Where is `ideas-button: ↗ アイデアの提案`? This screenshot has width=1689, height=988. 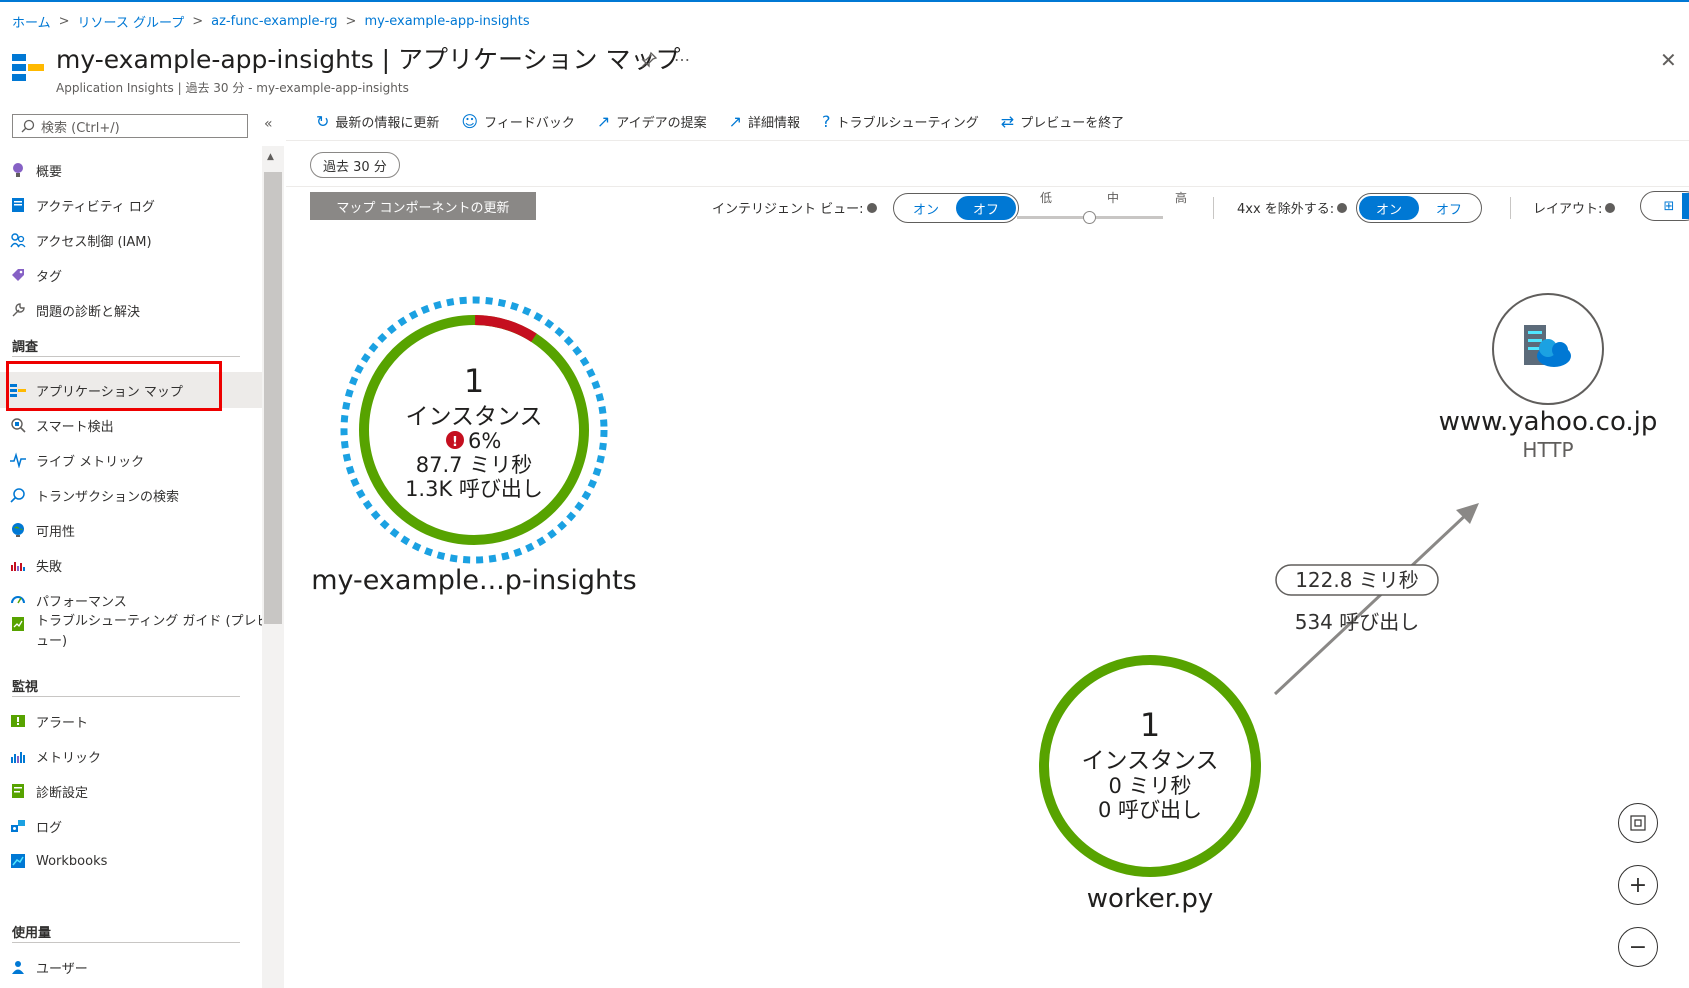
ideas-button: ↗ アイデアの提案 is located at coordinates (652, 121).